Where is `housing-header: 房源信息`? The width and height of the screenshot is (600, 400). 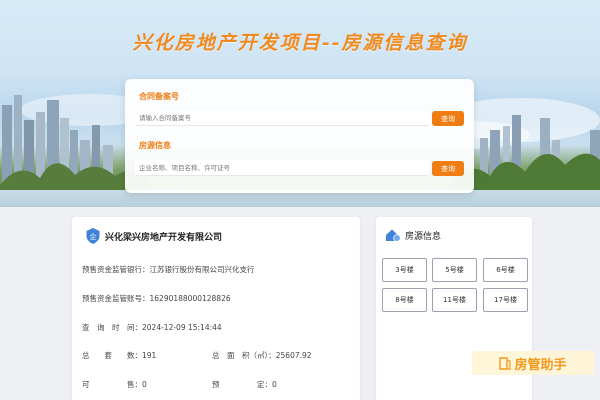
housing-header: 房源信息 is located at coordinates (413, 235).